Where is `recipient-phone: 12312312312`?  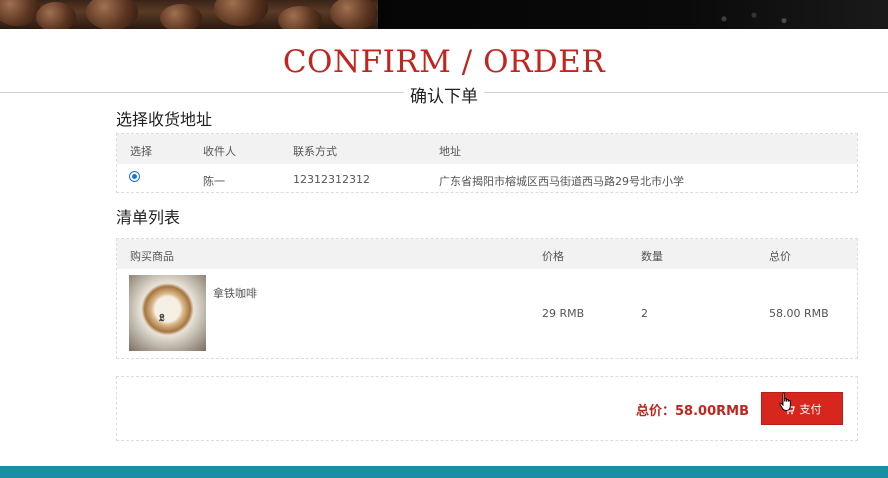 recipient-phone: 12312312312 is located at coordinates (331, 179).